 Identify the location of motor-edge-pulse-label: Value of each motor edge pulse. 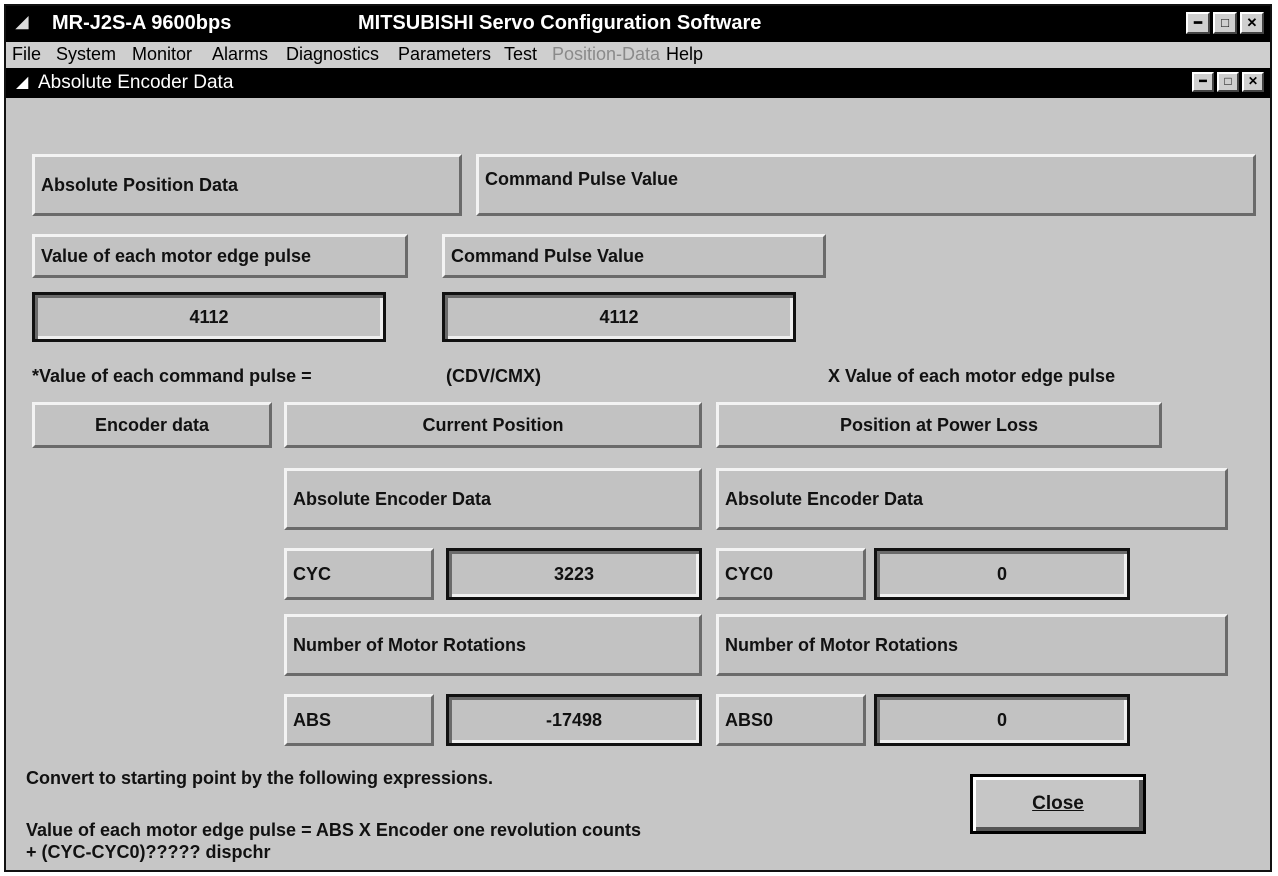
(220, 256).